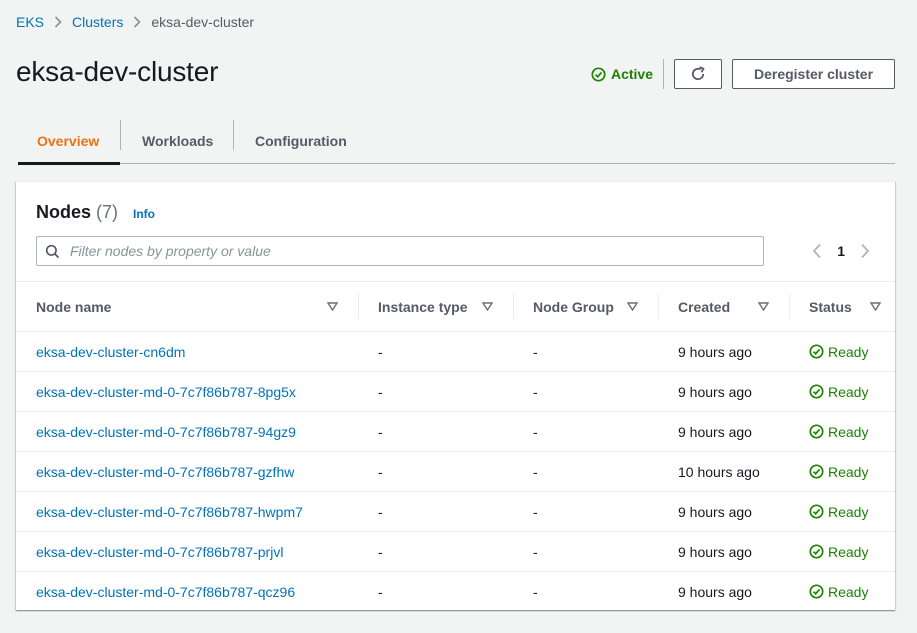 Image resolution: width=917 pixels, height=633 pixels. I want to click on node-link: eksa-dev-cluster-md-0-7c7f86b787-8pg5x, so click(166, 392).